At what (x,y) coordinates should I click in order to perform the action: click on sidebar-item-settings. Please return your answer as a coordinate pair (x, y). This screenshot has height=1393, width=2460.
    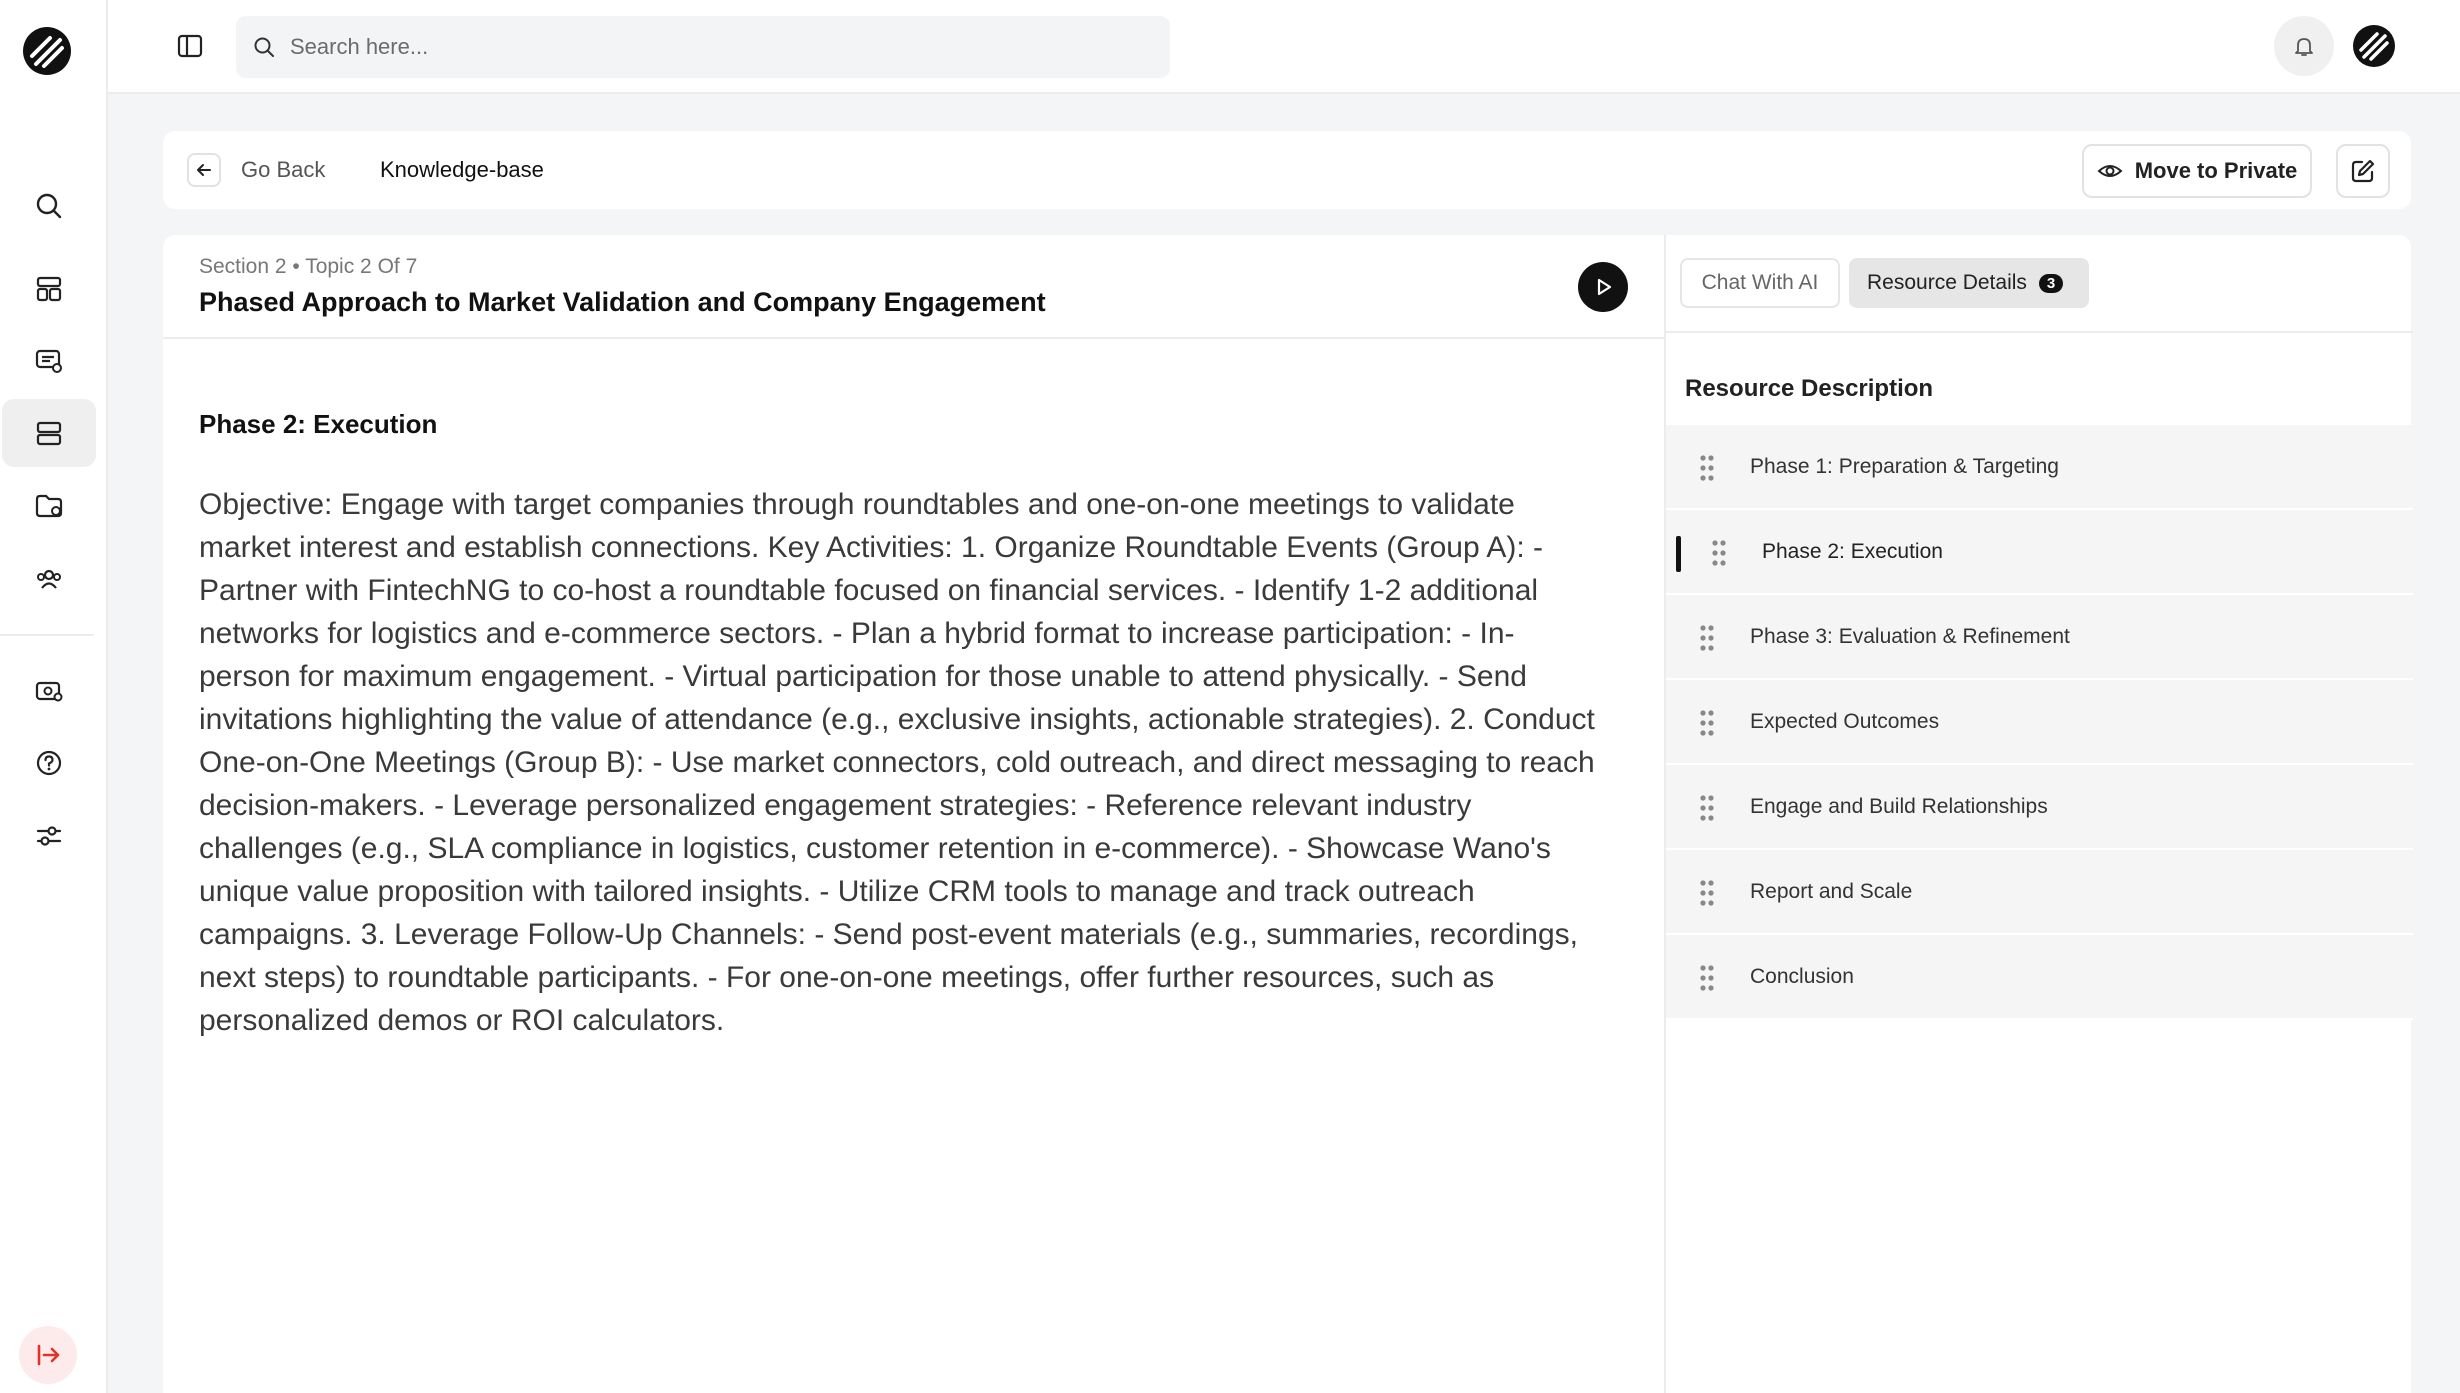
    Looking at the image, I should click on (49, 836).